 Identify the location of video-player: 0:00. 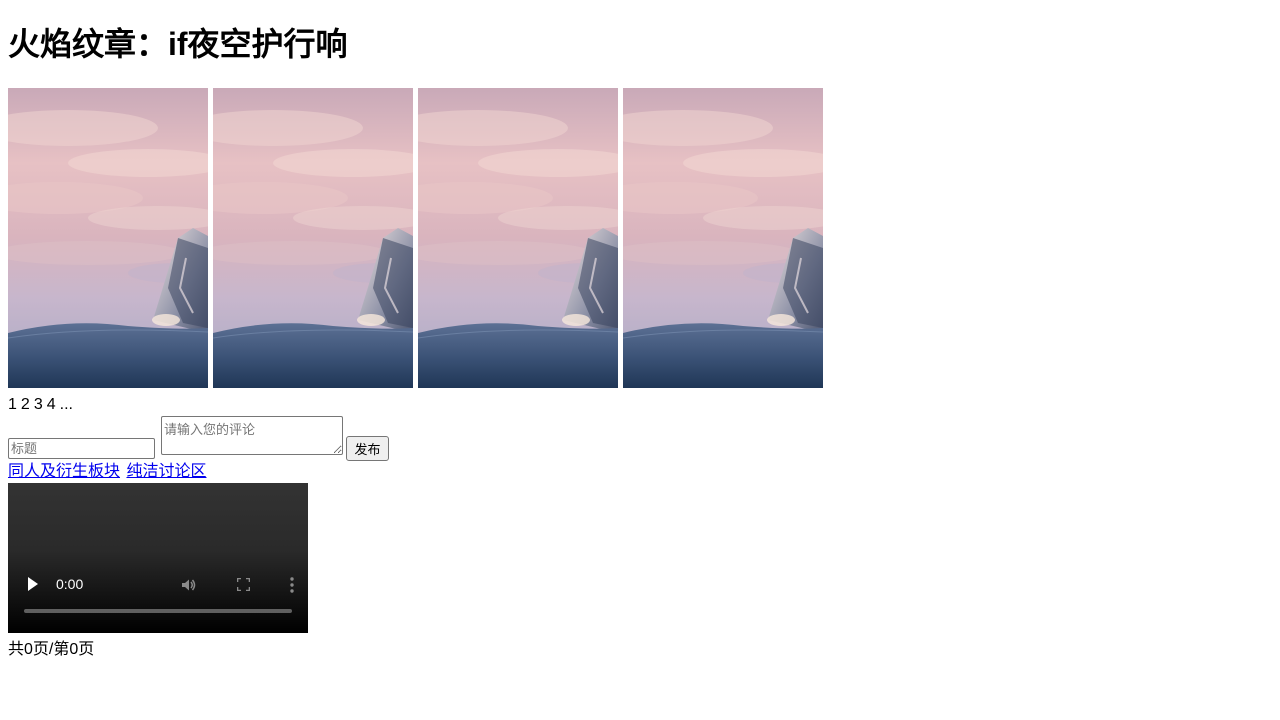
(158, 558).